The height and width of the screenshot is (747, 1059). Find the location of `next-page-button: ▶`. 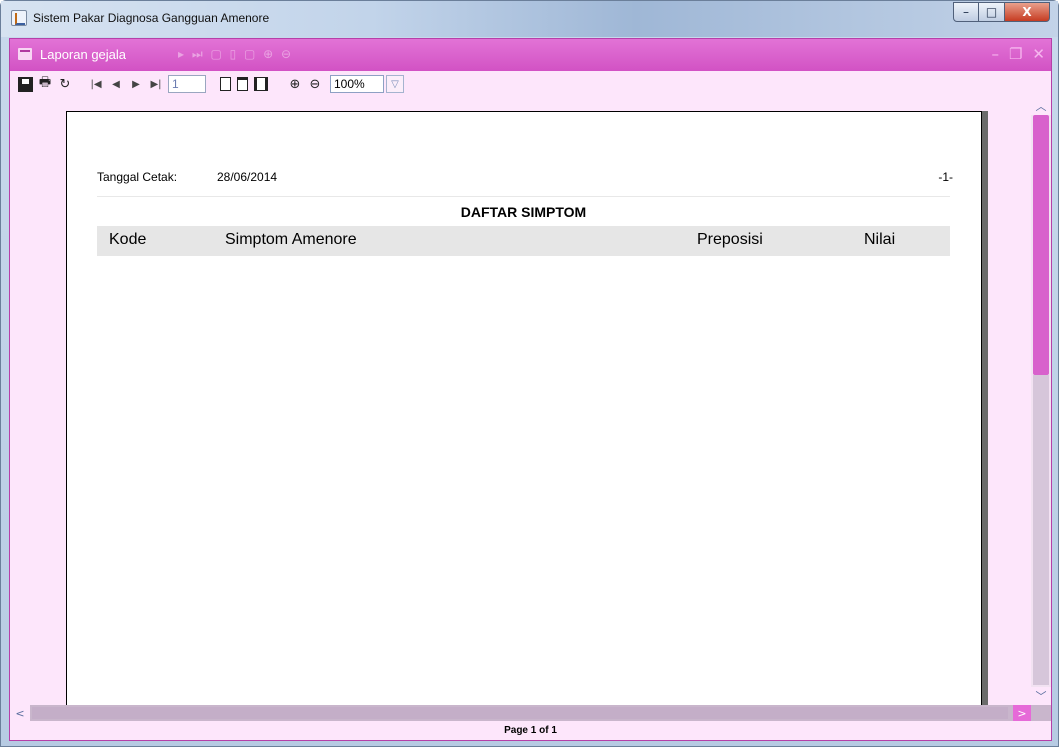

next-page-button: ▶ is located at coordinates (136, 84).